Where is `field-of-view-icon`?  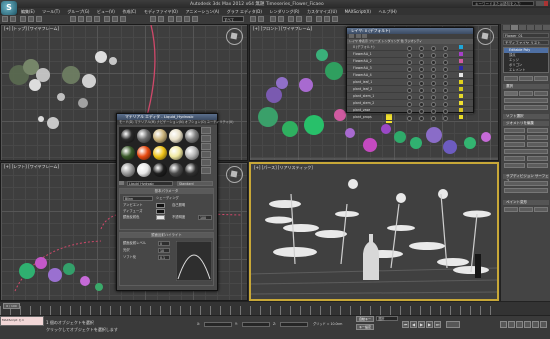 field-of-view-icon is located at coordinates (527, 324).